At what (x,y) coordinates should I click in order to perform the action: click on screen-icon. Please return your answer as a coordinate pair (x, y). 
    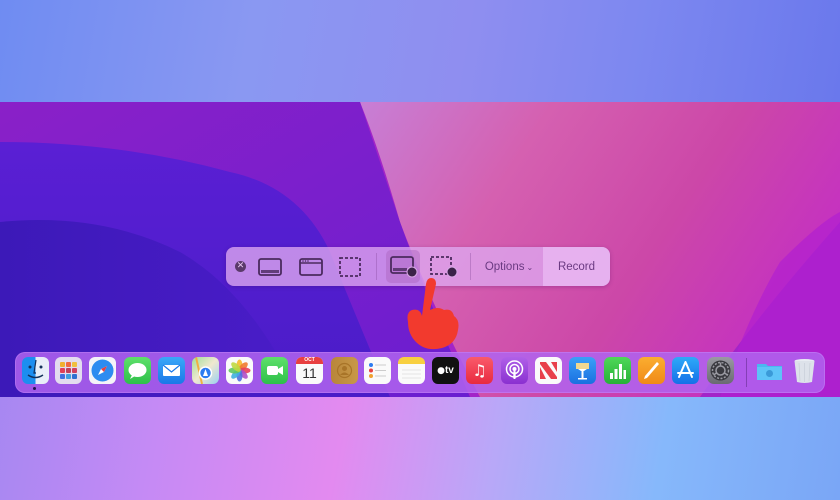
    Looking at the image, I should click on (270, 267).